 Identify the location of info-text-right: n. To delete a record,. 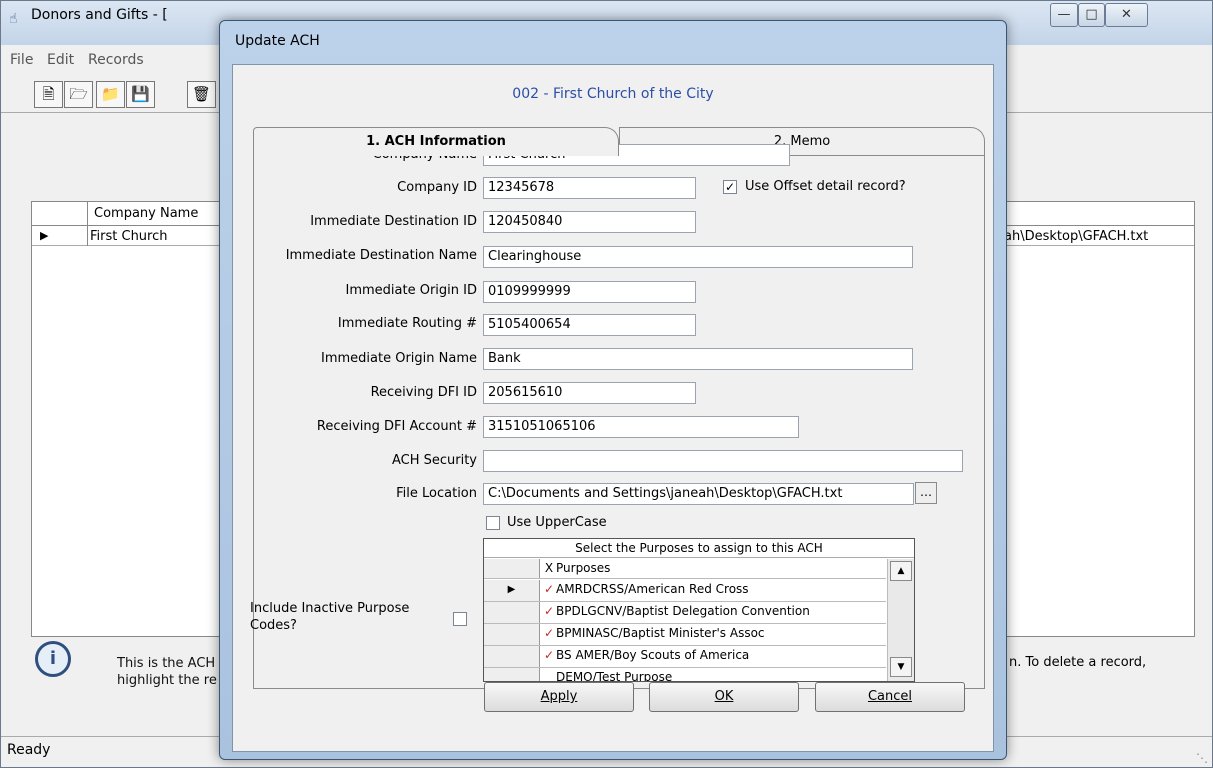
(1078, 662).